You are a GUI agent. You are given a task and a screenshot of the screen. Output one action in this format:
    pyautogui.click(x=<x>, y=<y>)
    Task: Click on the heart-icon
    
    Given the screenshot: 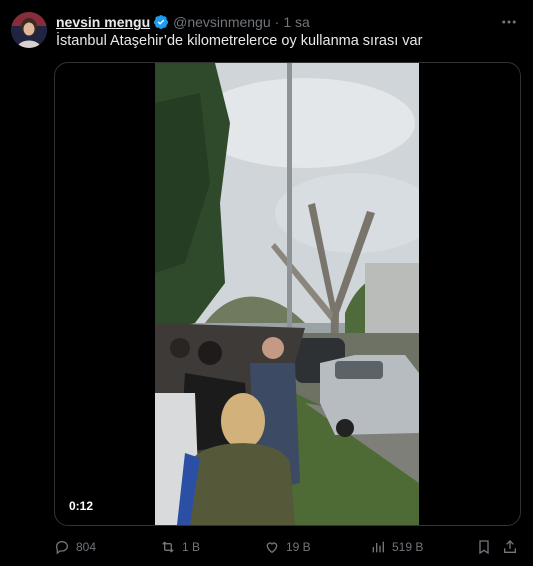 What is the action you would take?
    pyautogui.click(x=272, y=548)
    